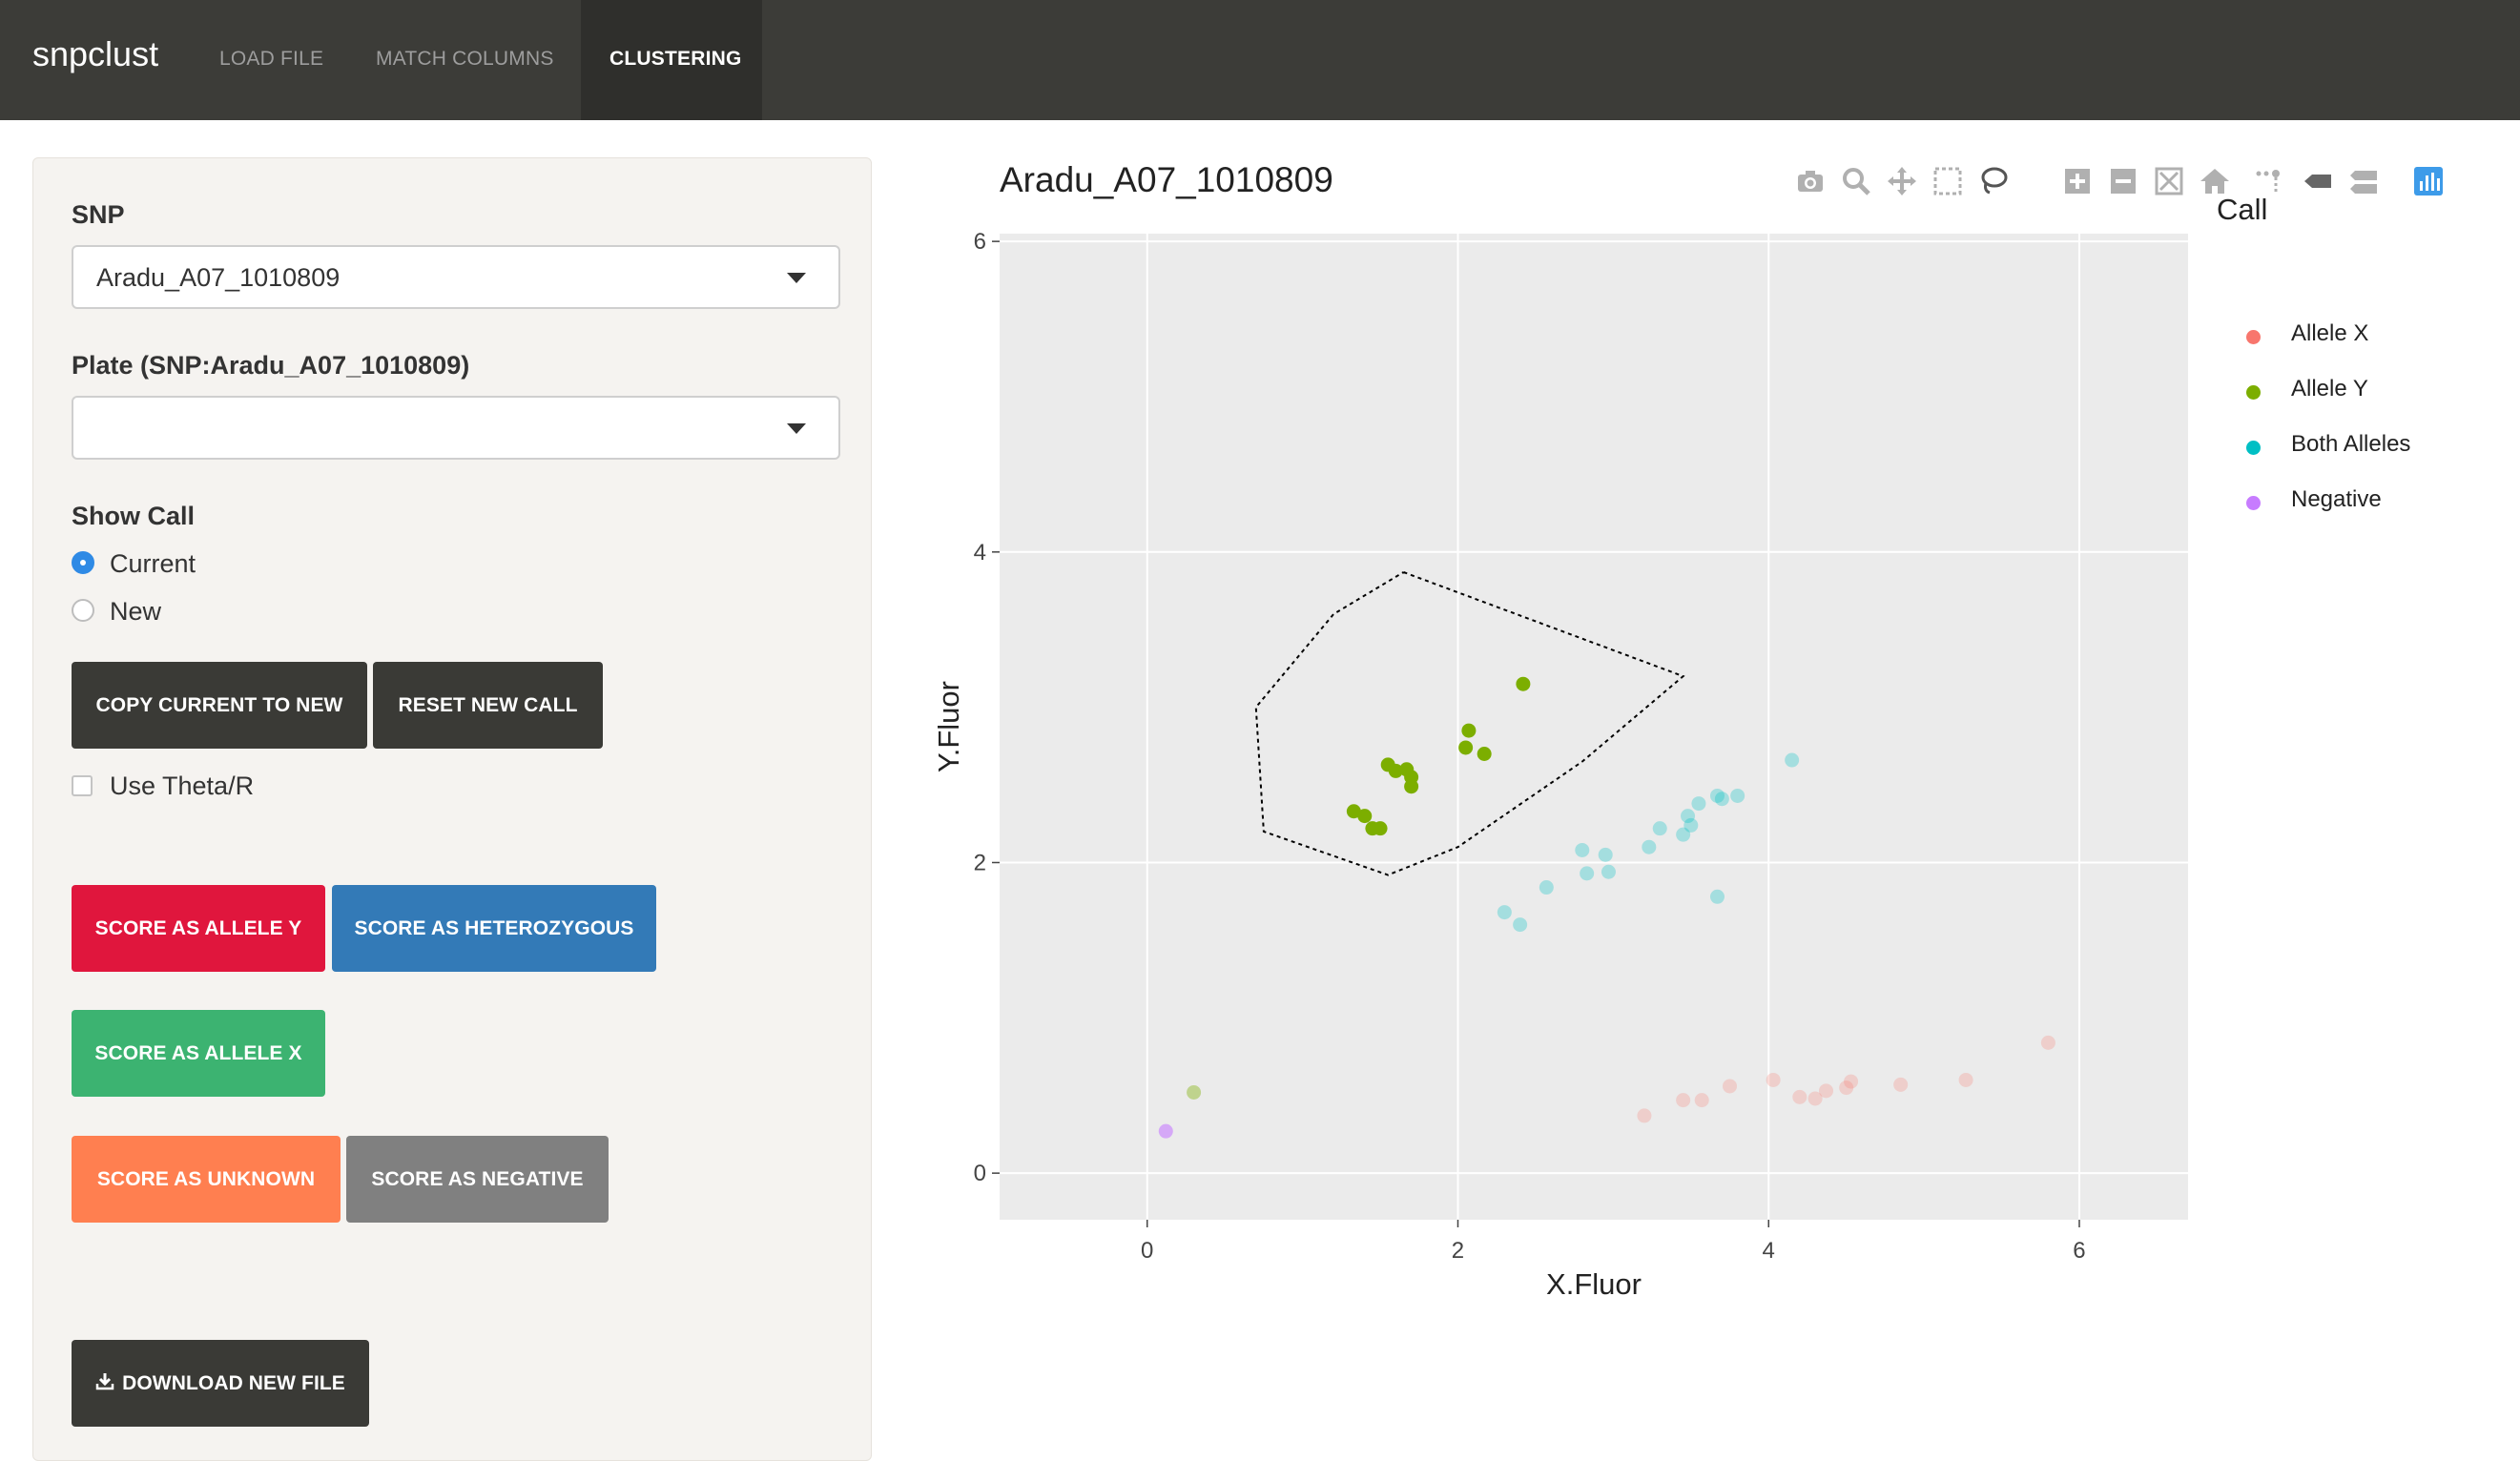 The image size is (2520, 1461). Describe the element at coordinates (2363, 181) in the screenshot. I see `hover-compare-icon` at that location.